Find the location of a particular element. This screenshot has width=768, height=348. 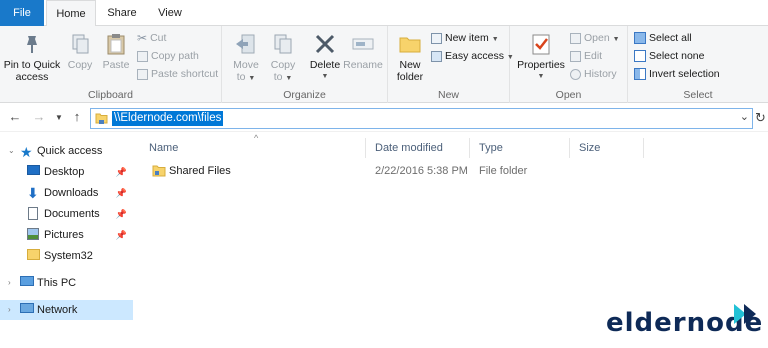

nav-item-system32: System32 is located at coordinates (66, 256).